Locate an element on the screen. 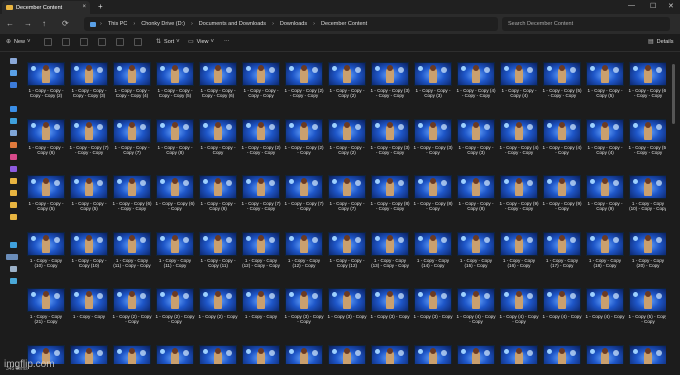  file-item: 1 - Copy - Copy (6) - Copy - Copy is located at coordinates (132, 193).